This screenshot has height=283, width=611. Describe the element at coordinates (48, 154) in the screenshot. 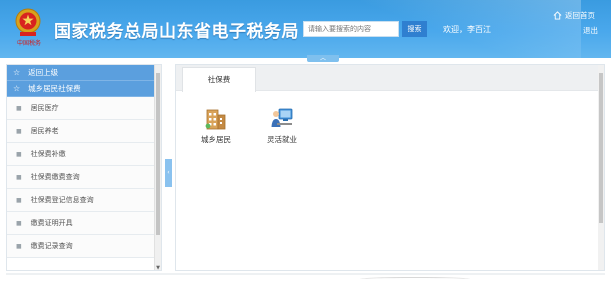

I see `sidebar-item-label: 社保费补缴` at that location.